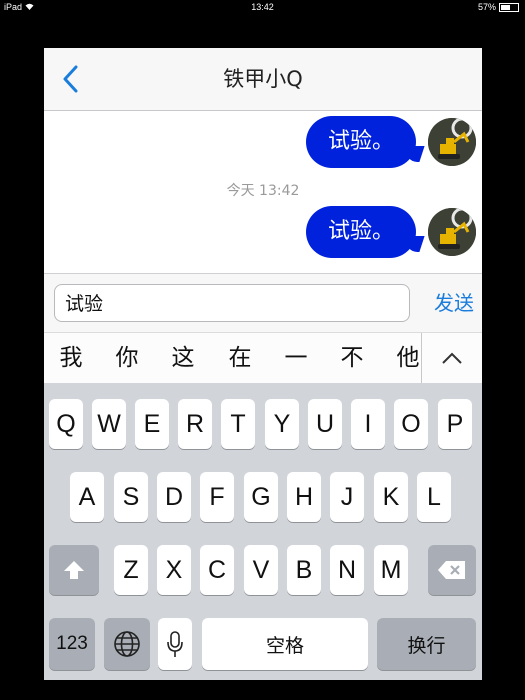 This screenshot has width=525, height=700. Describe the element at coordinates (352, 358) in the screenshot. I see `candidate-word: 不` at that location.